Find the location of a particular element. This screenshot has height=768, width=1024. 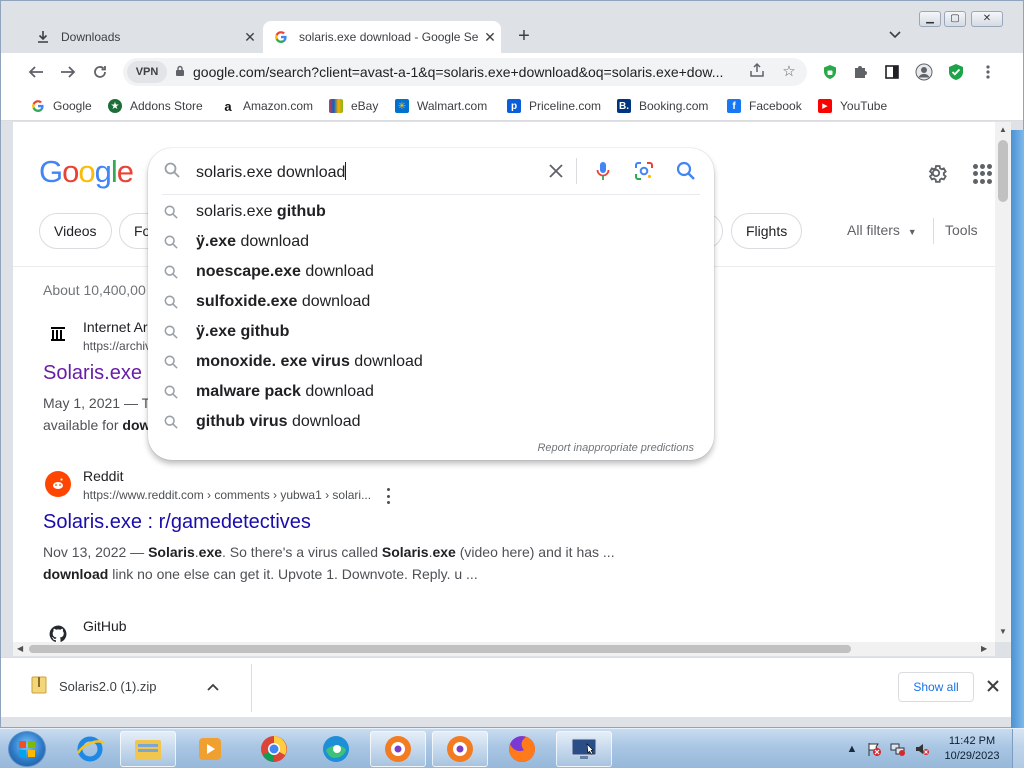

suggestion-item: ÿ.exe download is located at coordinates (431, 243).